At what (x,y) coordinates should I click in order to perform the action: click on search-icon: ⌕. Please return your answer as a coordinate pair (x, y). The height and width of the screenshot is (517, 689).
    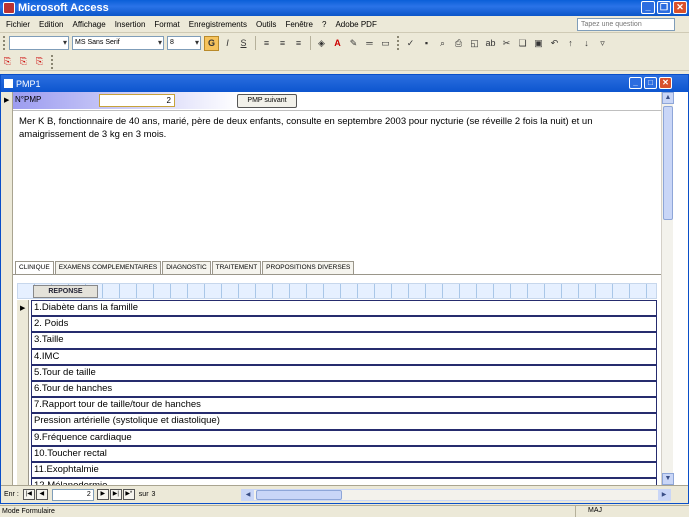
    Looking at the image, I should click on (442, 43).